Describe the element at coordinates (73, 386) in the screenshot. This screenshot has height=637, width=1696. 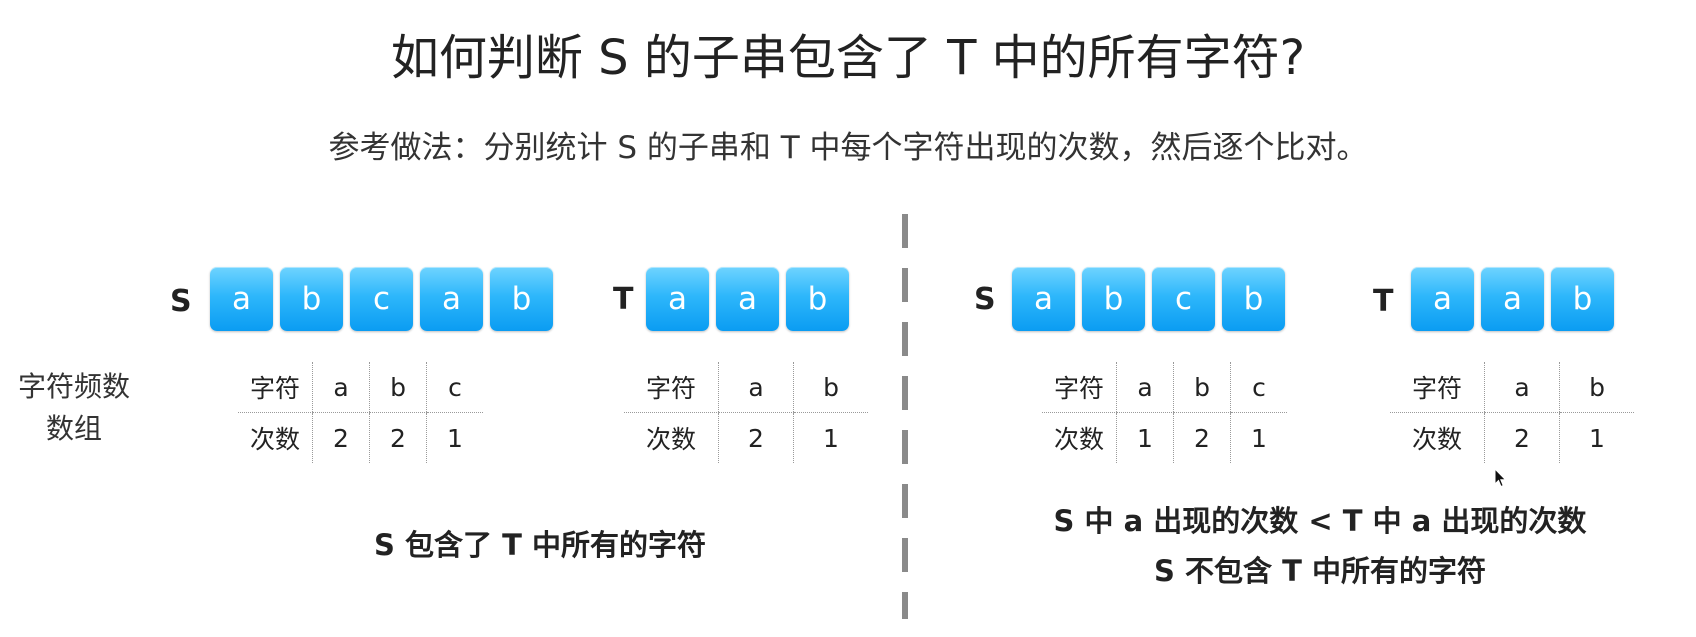
I see `frequency-array-label-line1: 字符频数` at that location.